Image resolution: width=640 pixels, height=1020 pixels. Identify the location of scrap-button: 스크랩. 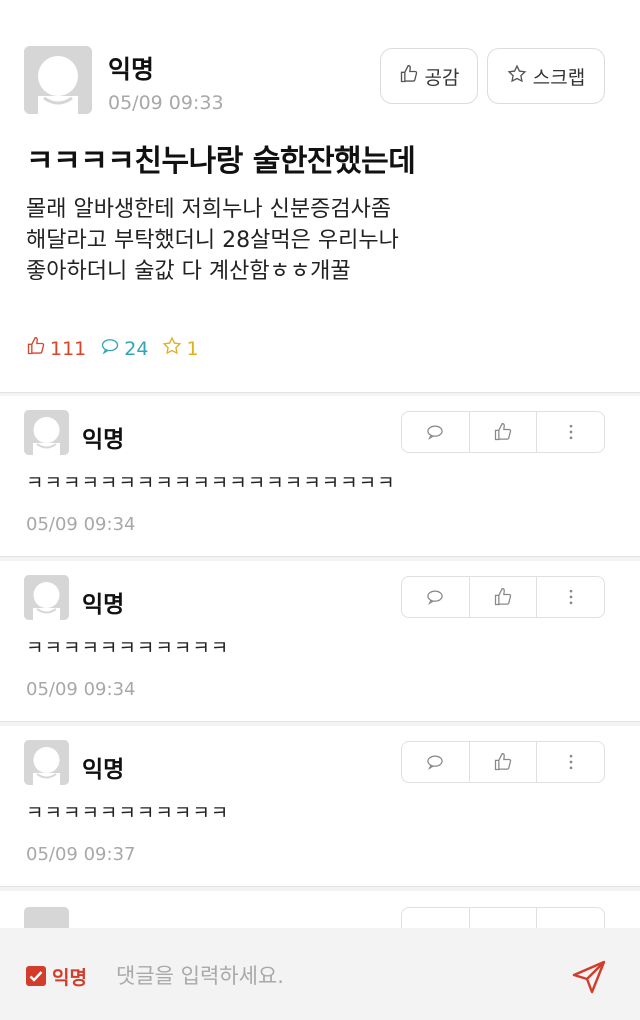
(546, 76).